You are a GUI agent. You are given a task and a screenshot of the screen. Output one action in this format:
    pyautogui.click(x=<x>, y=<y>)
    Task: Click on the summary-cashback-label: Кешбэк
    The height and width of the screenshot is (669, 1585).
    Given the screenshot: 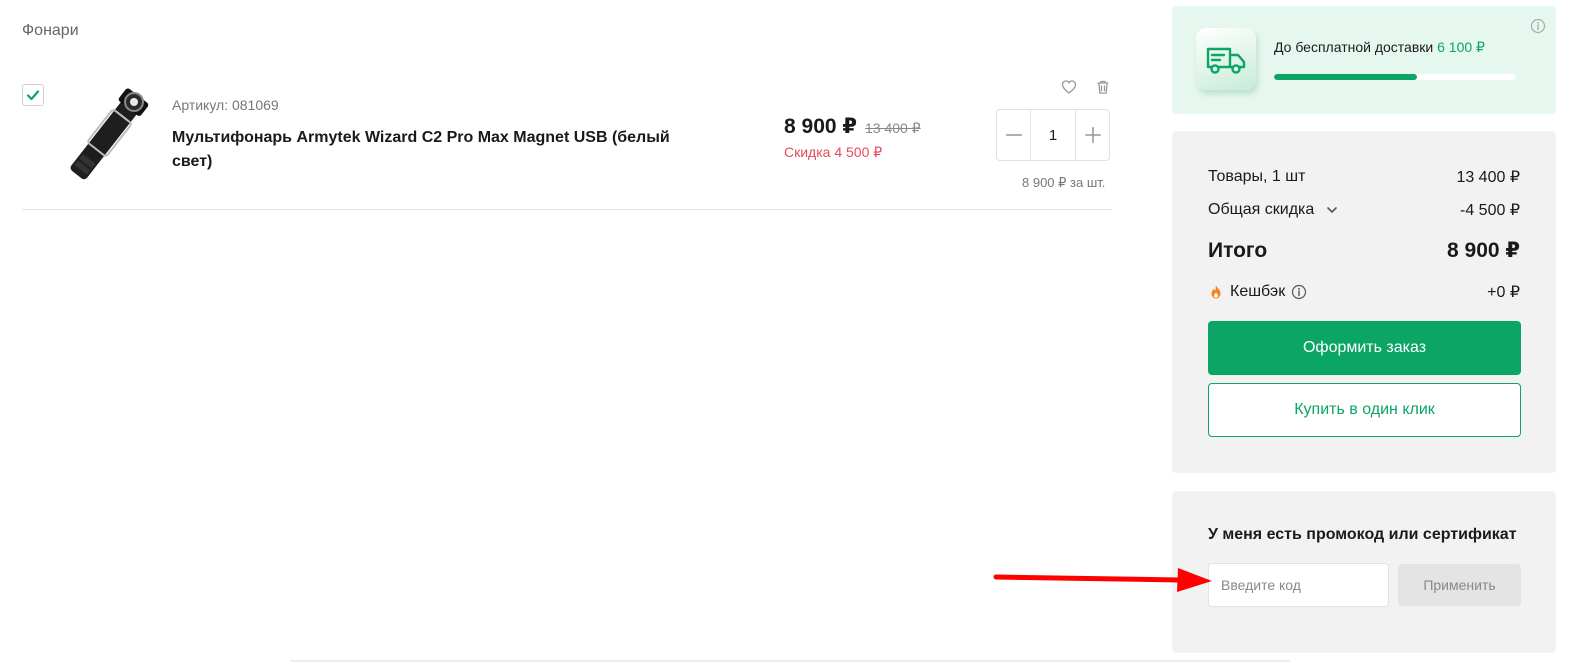 What is the action you would take?
    pyautogui.click(x=1258, y=291)
    